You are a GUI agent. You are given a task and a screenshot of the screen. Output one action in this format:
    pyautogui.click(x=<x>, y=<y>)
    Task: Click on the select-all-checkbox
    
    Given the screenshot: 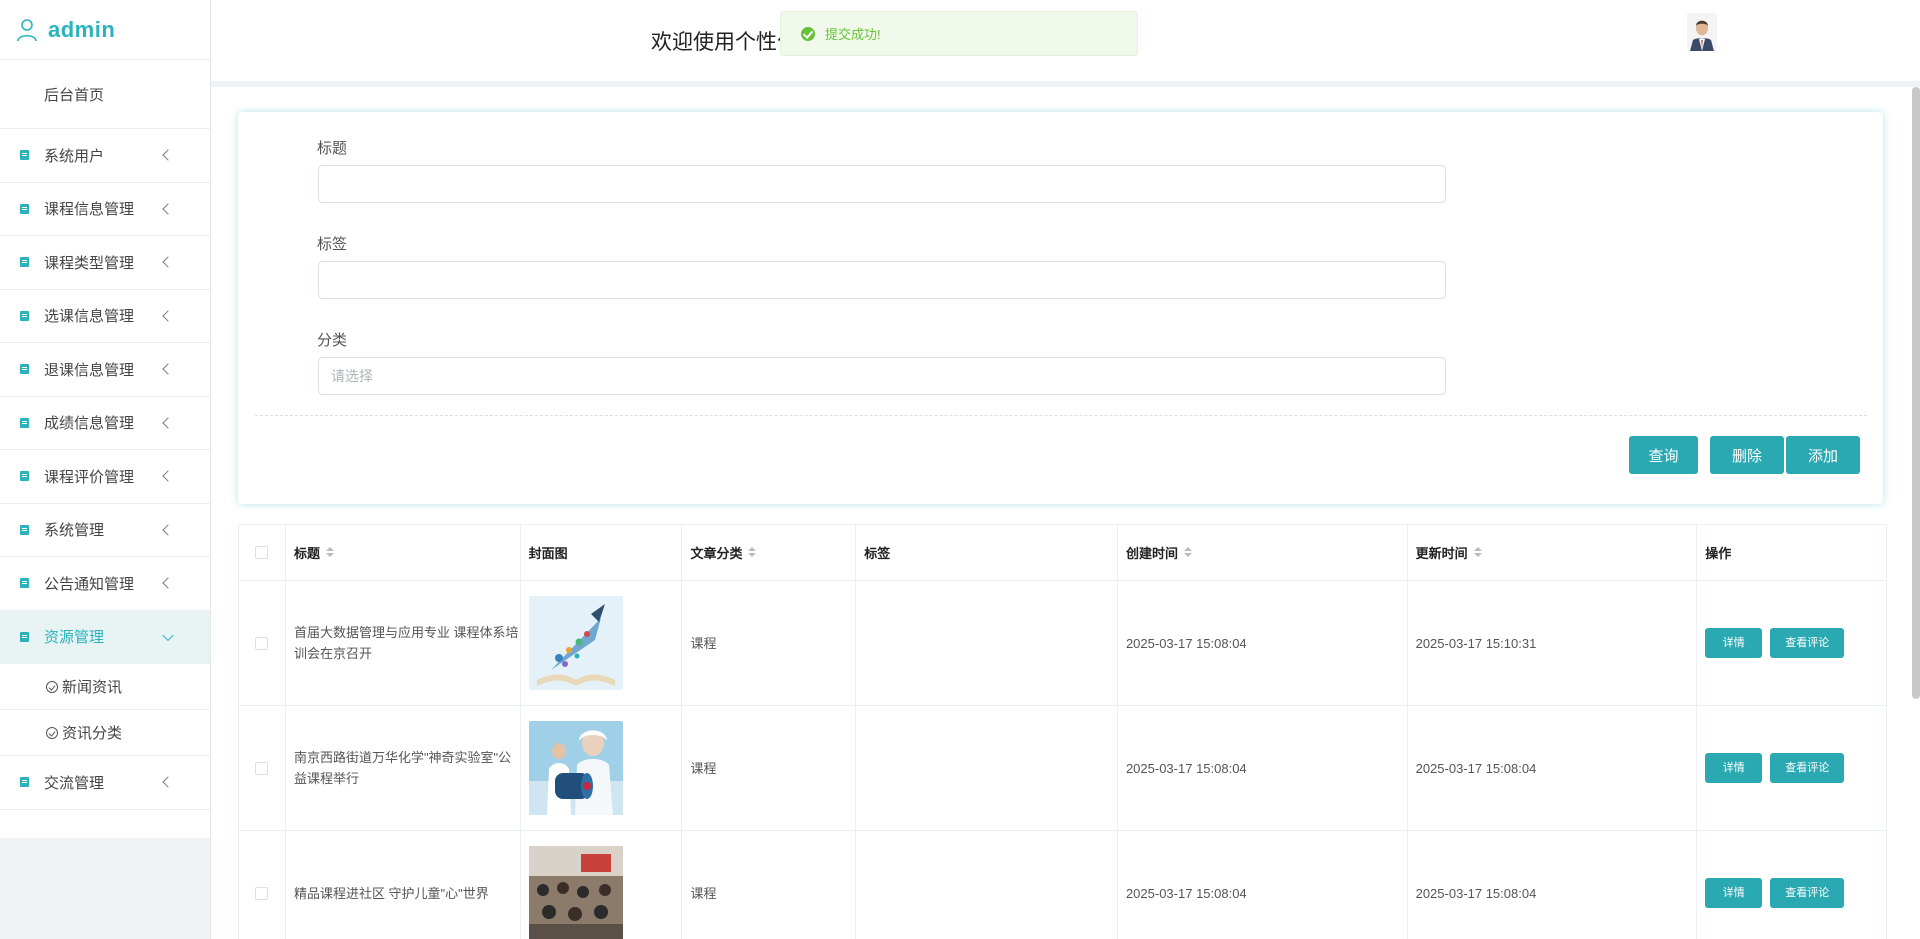 What is the action you would take?
    pyautogui.click(x=262, y=552)
    